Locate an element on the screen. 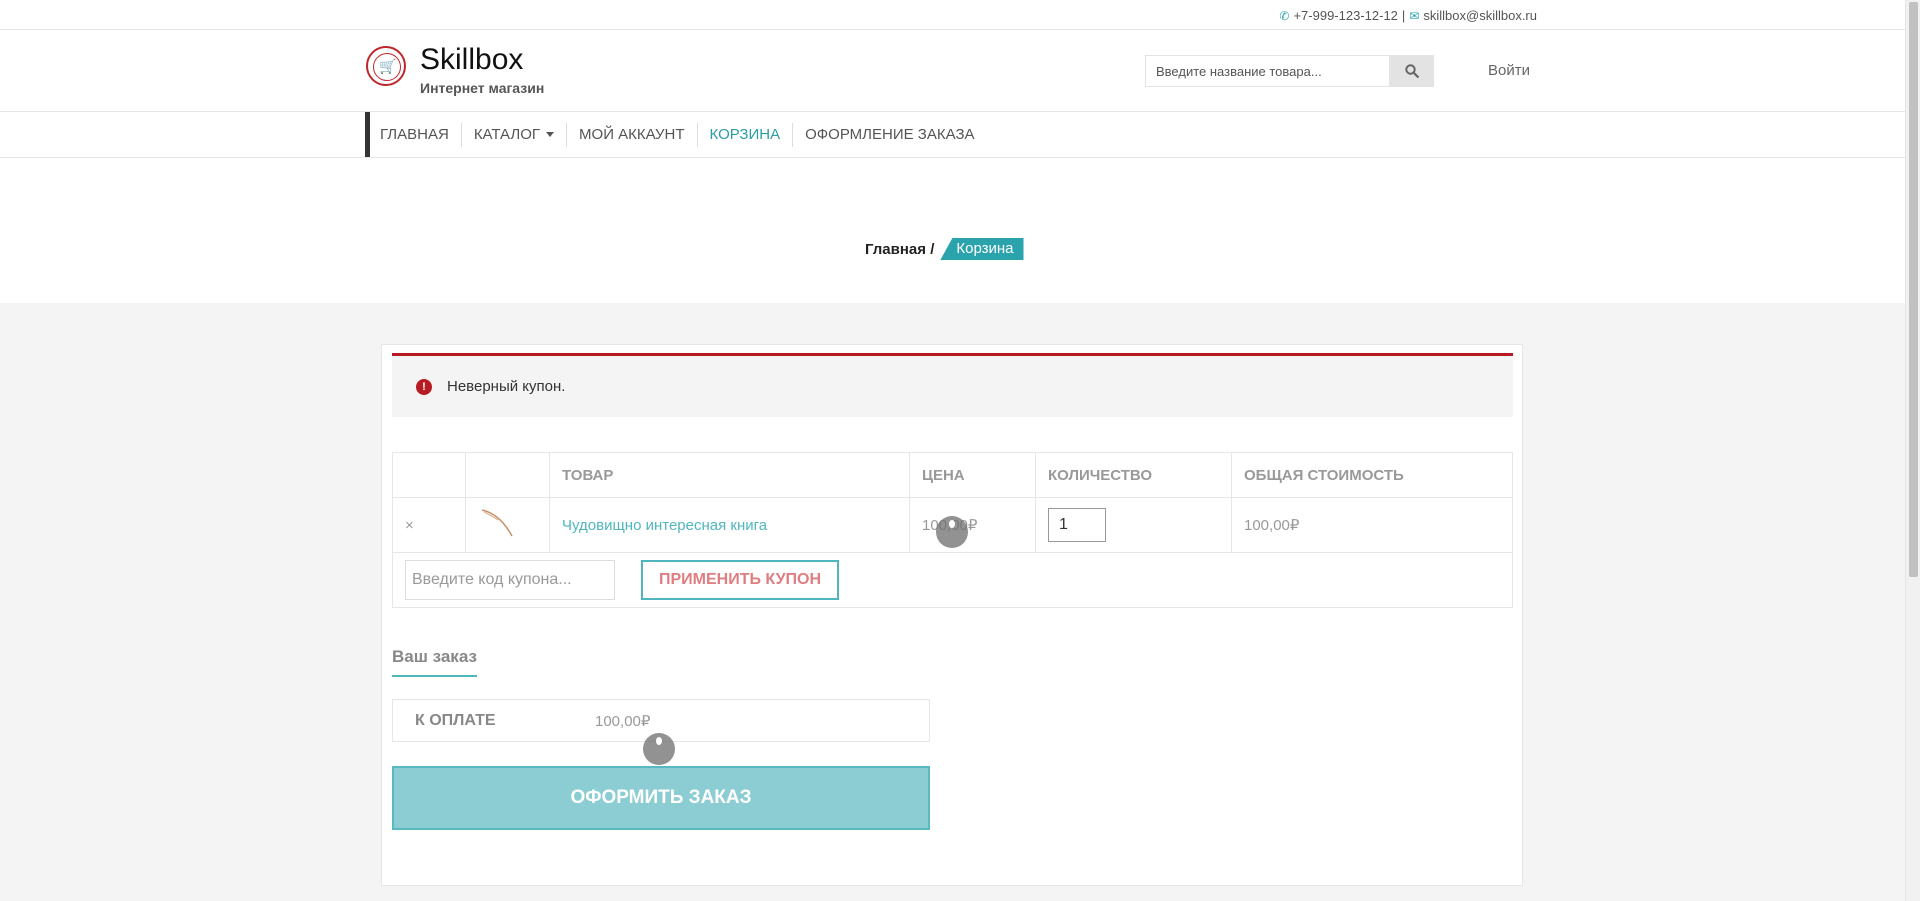 This screenshot has height=901, width=1920. exclamation-icon: ! is located at coordinates (424, 386).